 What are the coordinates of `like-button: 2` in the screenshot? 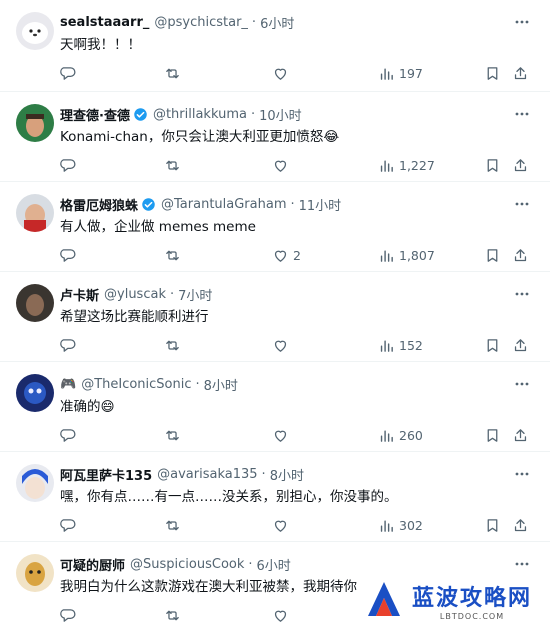 It's located at (286, 255).